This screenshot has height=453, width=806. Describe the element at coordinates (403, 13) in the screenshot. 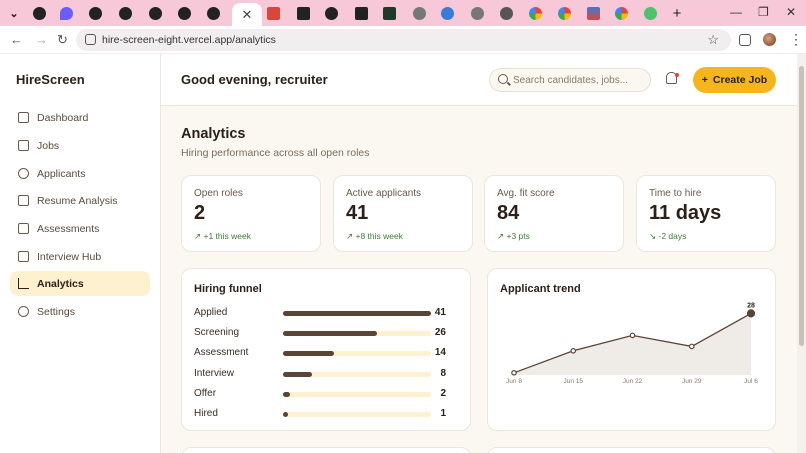

I see `browser-tab-strip: ⌄ ✕ + — ❐ ✕` at that location.